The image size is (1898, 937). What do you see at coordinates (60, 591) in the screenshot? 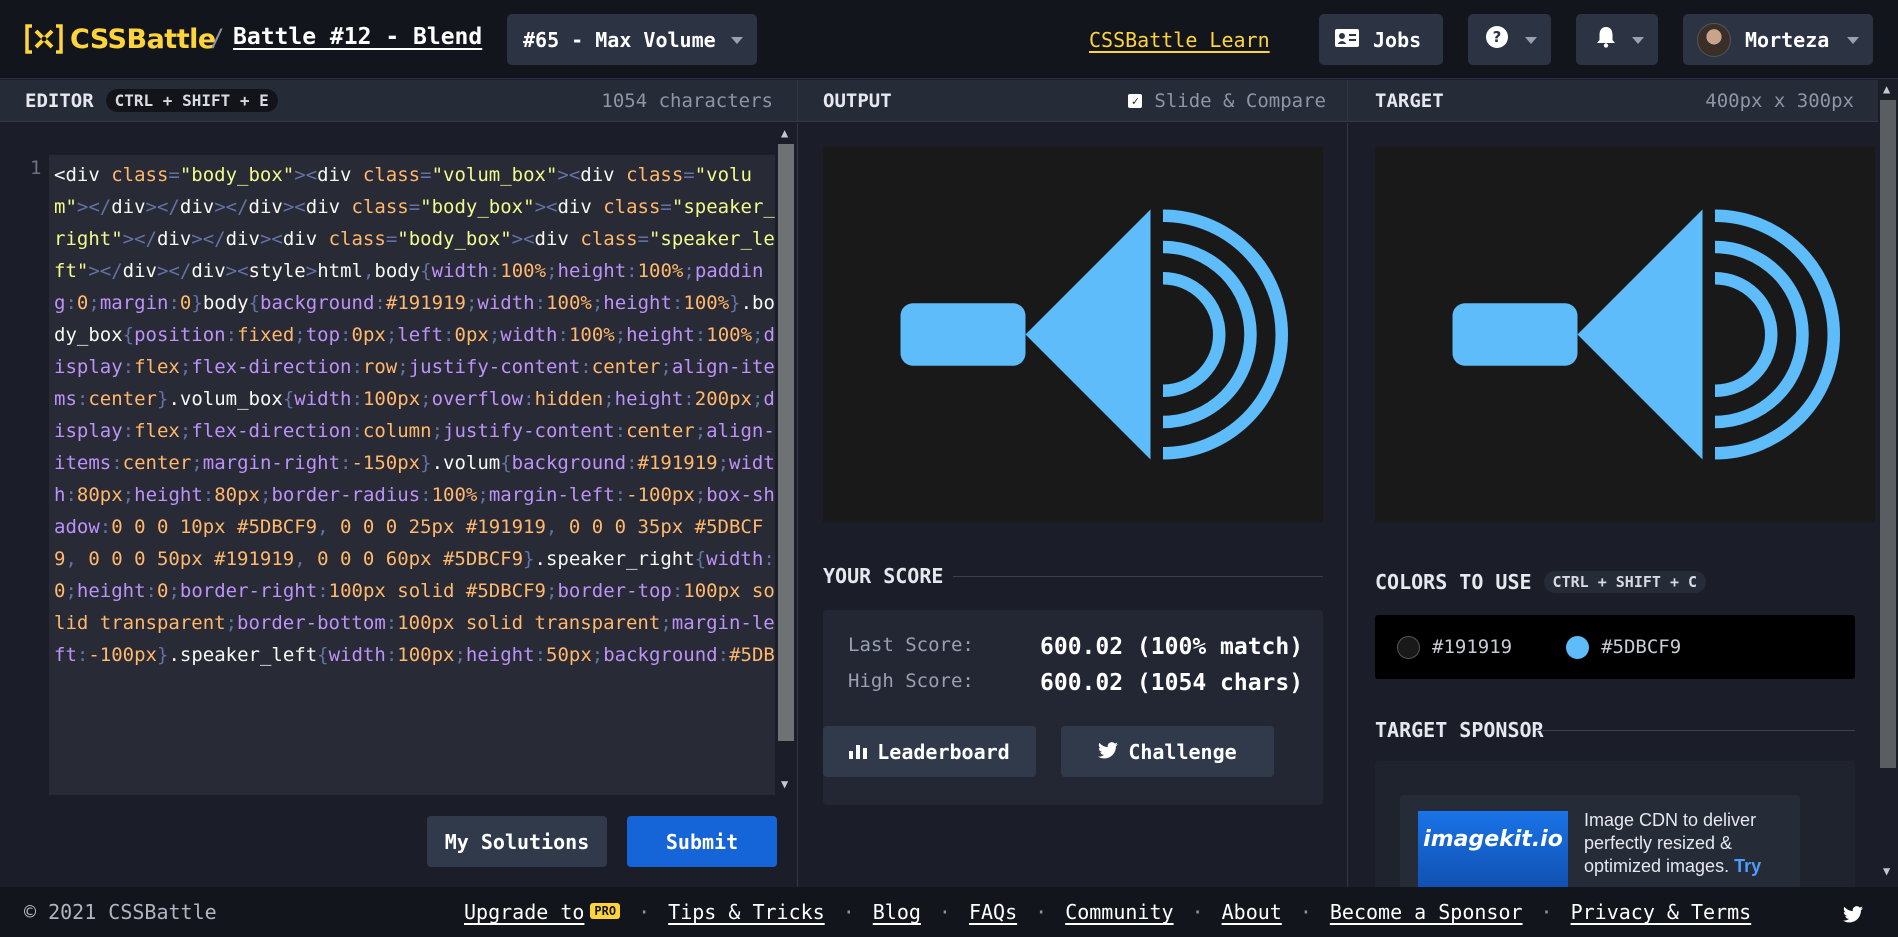
I see `code-token: 0` at bounding box center [60, 591].